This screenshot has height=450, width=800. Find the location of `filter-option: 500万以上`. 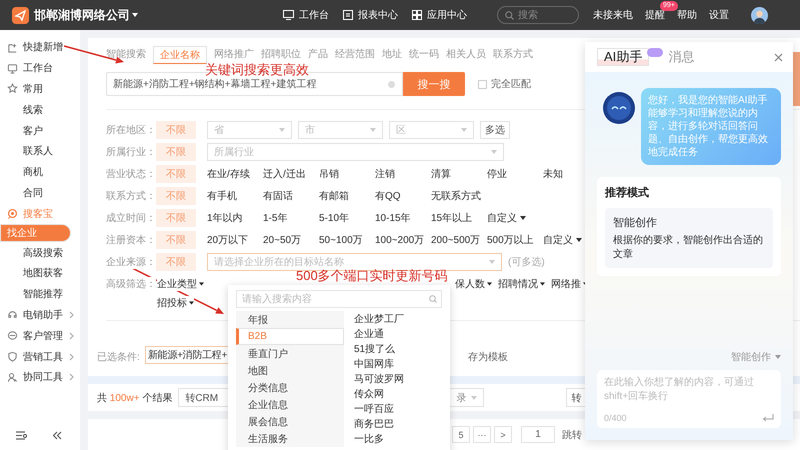

filter-option: 500万以上 is located at coordinates (515, 240).